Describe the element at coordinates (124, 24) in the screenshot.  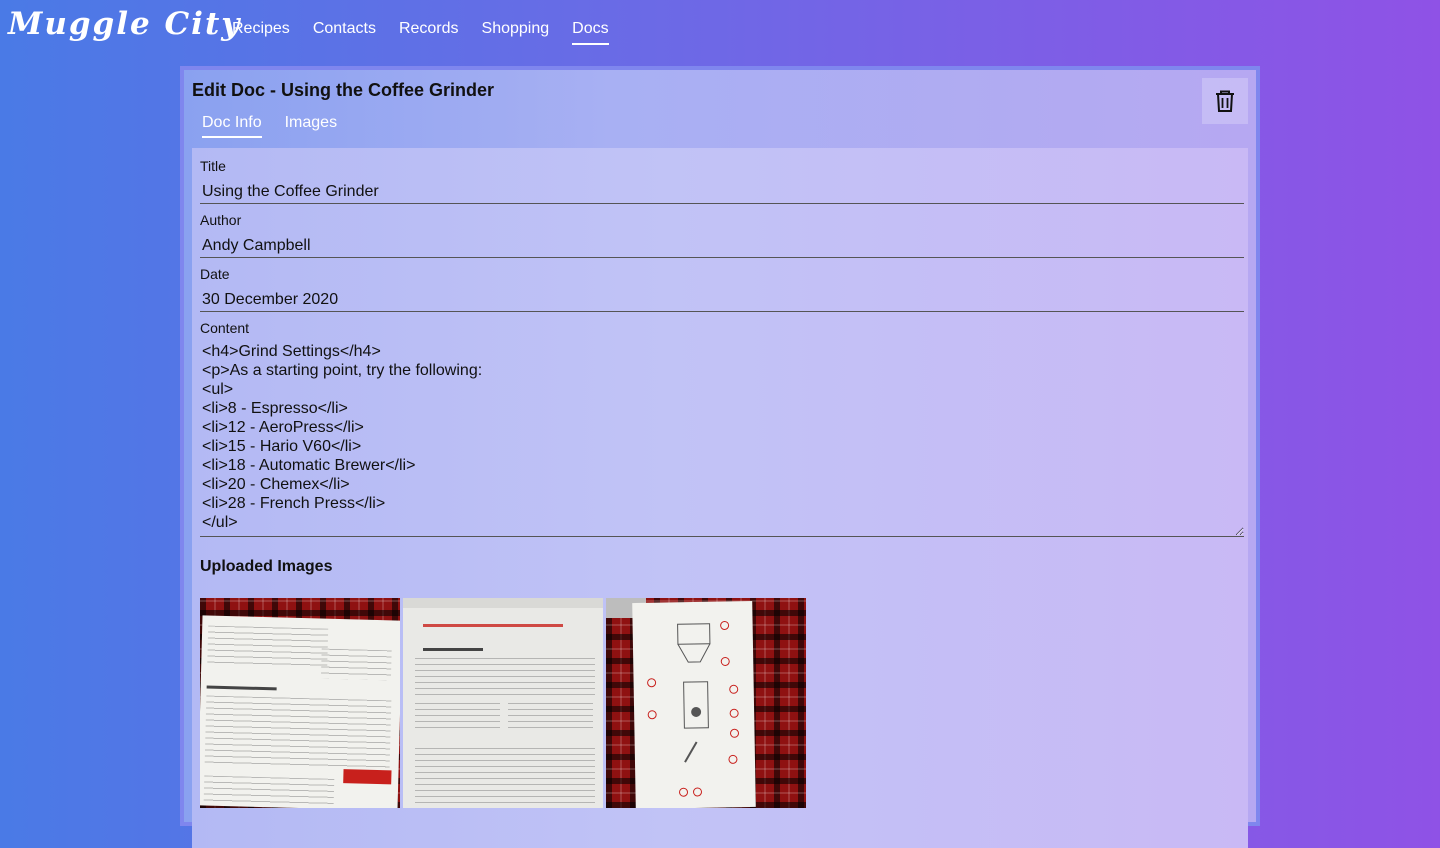
I see `site-logo: Muggle City` at that location.